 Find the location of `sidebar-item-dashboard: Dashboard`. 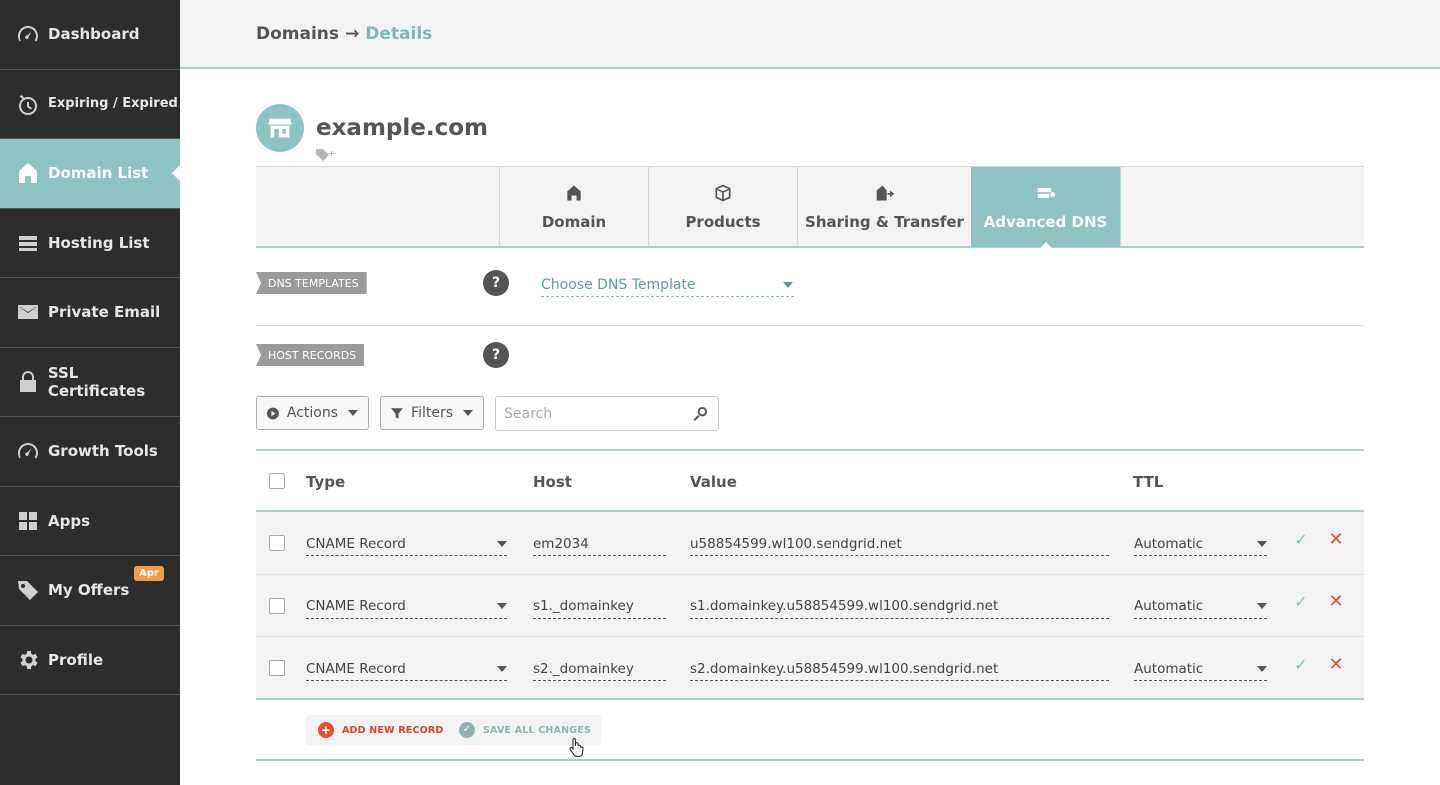

sidebar-item-dashboard: Dashboard is located at coordinates (90, 35).